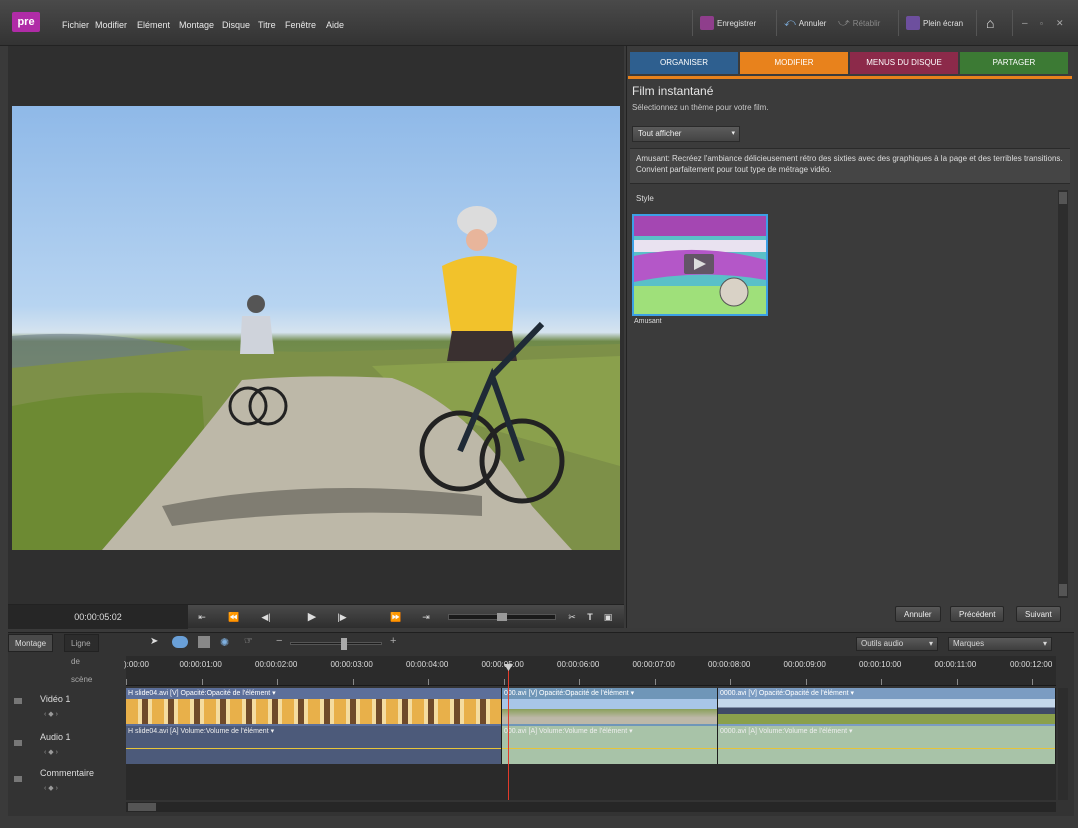 Image resolution: width=1078 pixels, height=828 pixels. I want to click on timeline-horizontal-scrollbar, so click(591, 807).